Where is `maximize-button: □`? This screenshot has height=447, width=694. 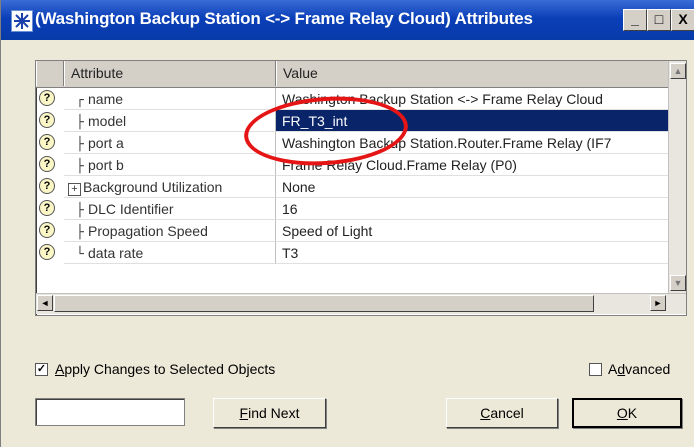
maximize-button: □ is located at coordinates (659, 20).